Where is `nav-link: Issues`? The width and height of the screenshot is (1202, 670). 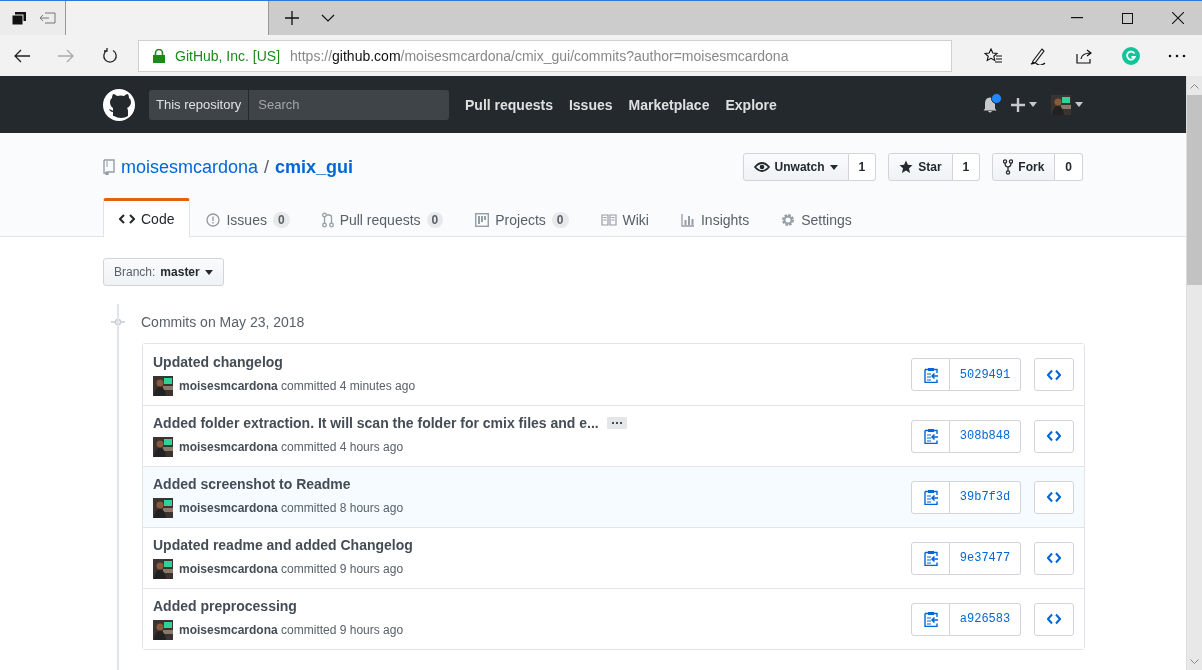
nav-link: Issues is located at coordinates (590, 104).